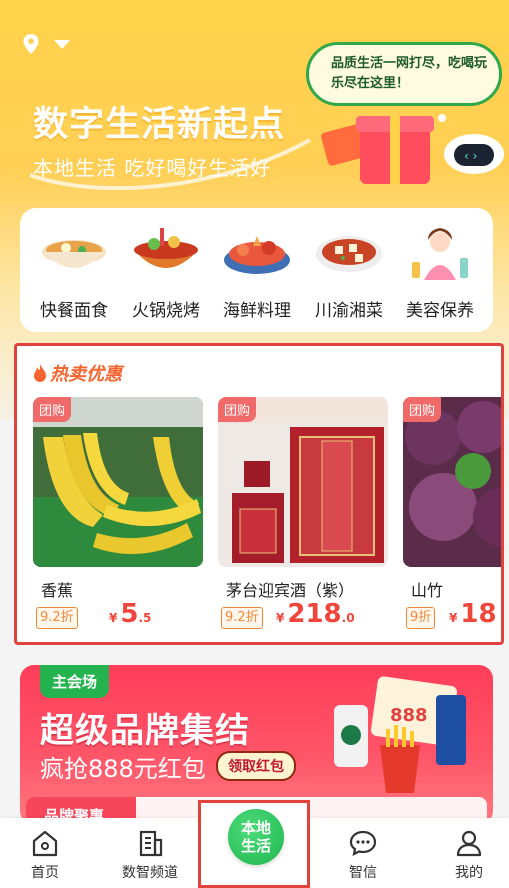  What do you see at coordinates (256, 766) in the screenshot?
I see `claim-red-packet-button: 领取红包` at bounding box center [256, 766].